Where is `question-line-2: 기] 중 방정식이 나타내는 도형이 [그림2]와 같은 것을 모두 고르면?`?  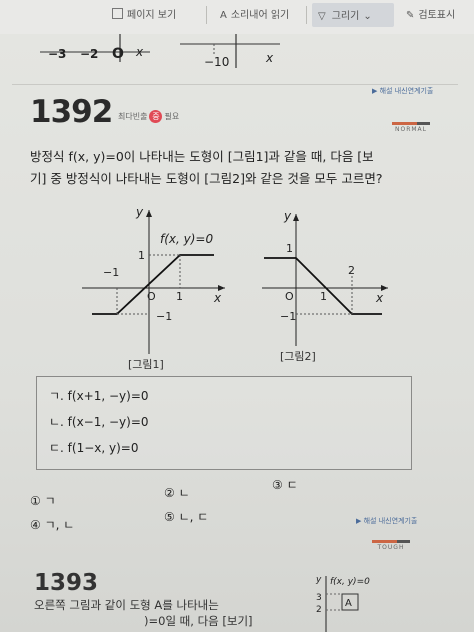
question-line-2: 기] 중 방정식이 나타내는 도형이 [그림2]와 같은 것을 모두 고르면? is located at coordinates (206, 178).